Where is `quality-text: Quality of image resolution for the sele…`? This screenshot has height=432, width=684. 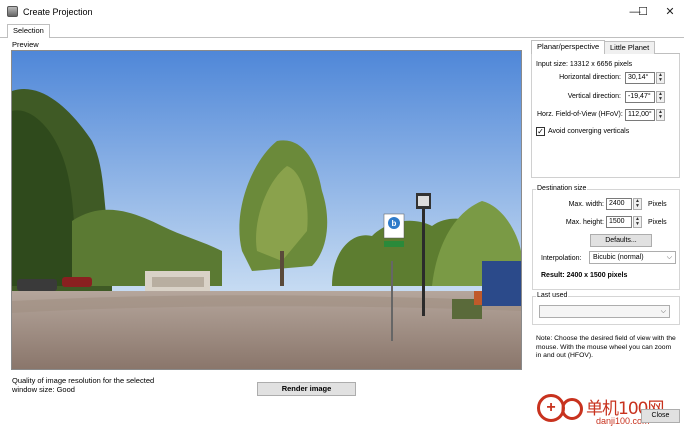 quality-text: Quality of image resolution for the sele… is located at coordinates (83, 385).